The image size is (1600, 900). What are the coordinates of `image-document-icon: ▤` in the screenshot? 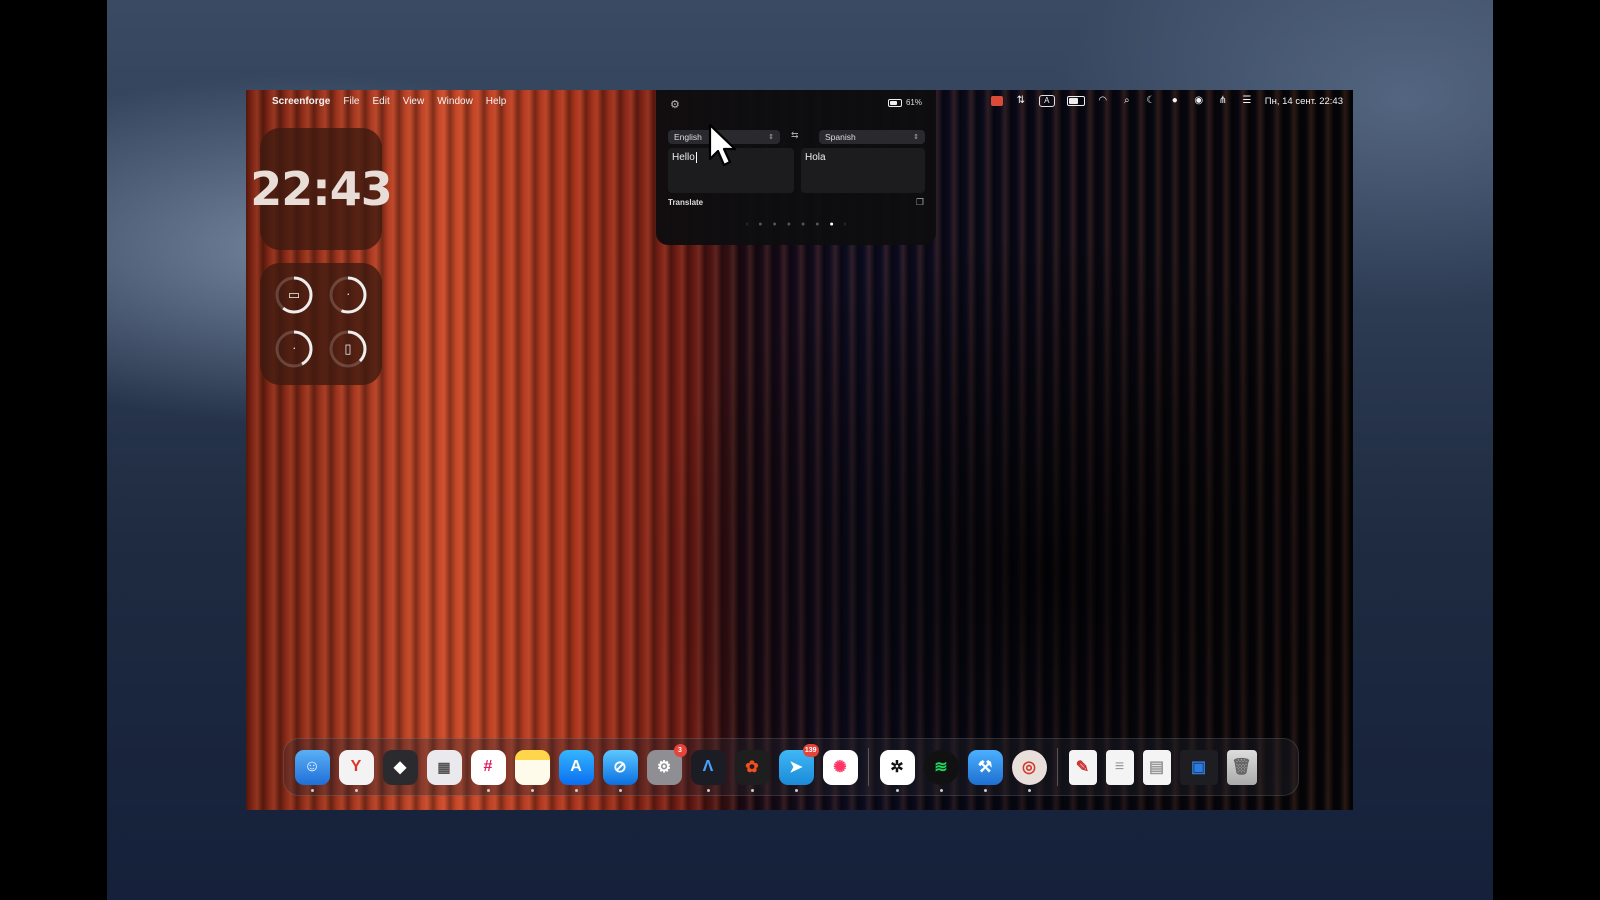 It's located at (1156, 767).